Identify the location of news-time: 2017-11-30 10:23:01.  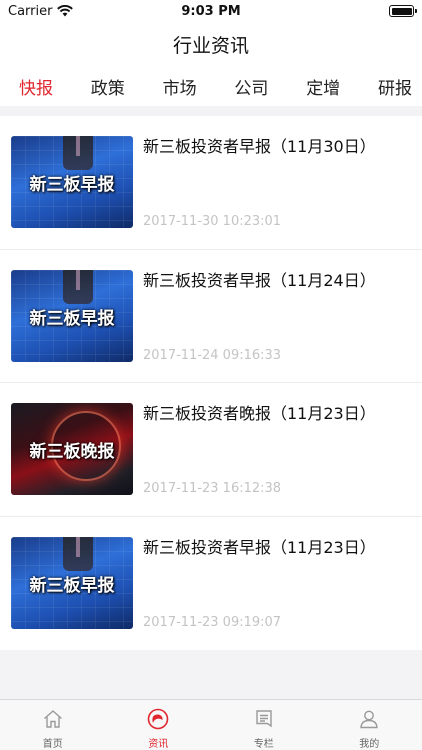
(212, 221).